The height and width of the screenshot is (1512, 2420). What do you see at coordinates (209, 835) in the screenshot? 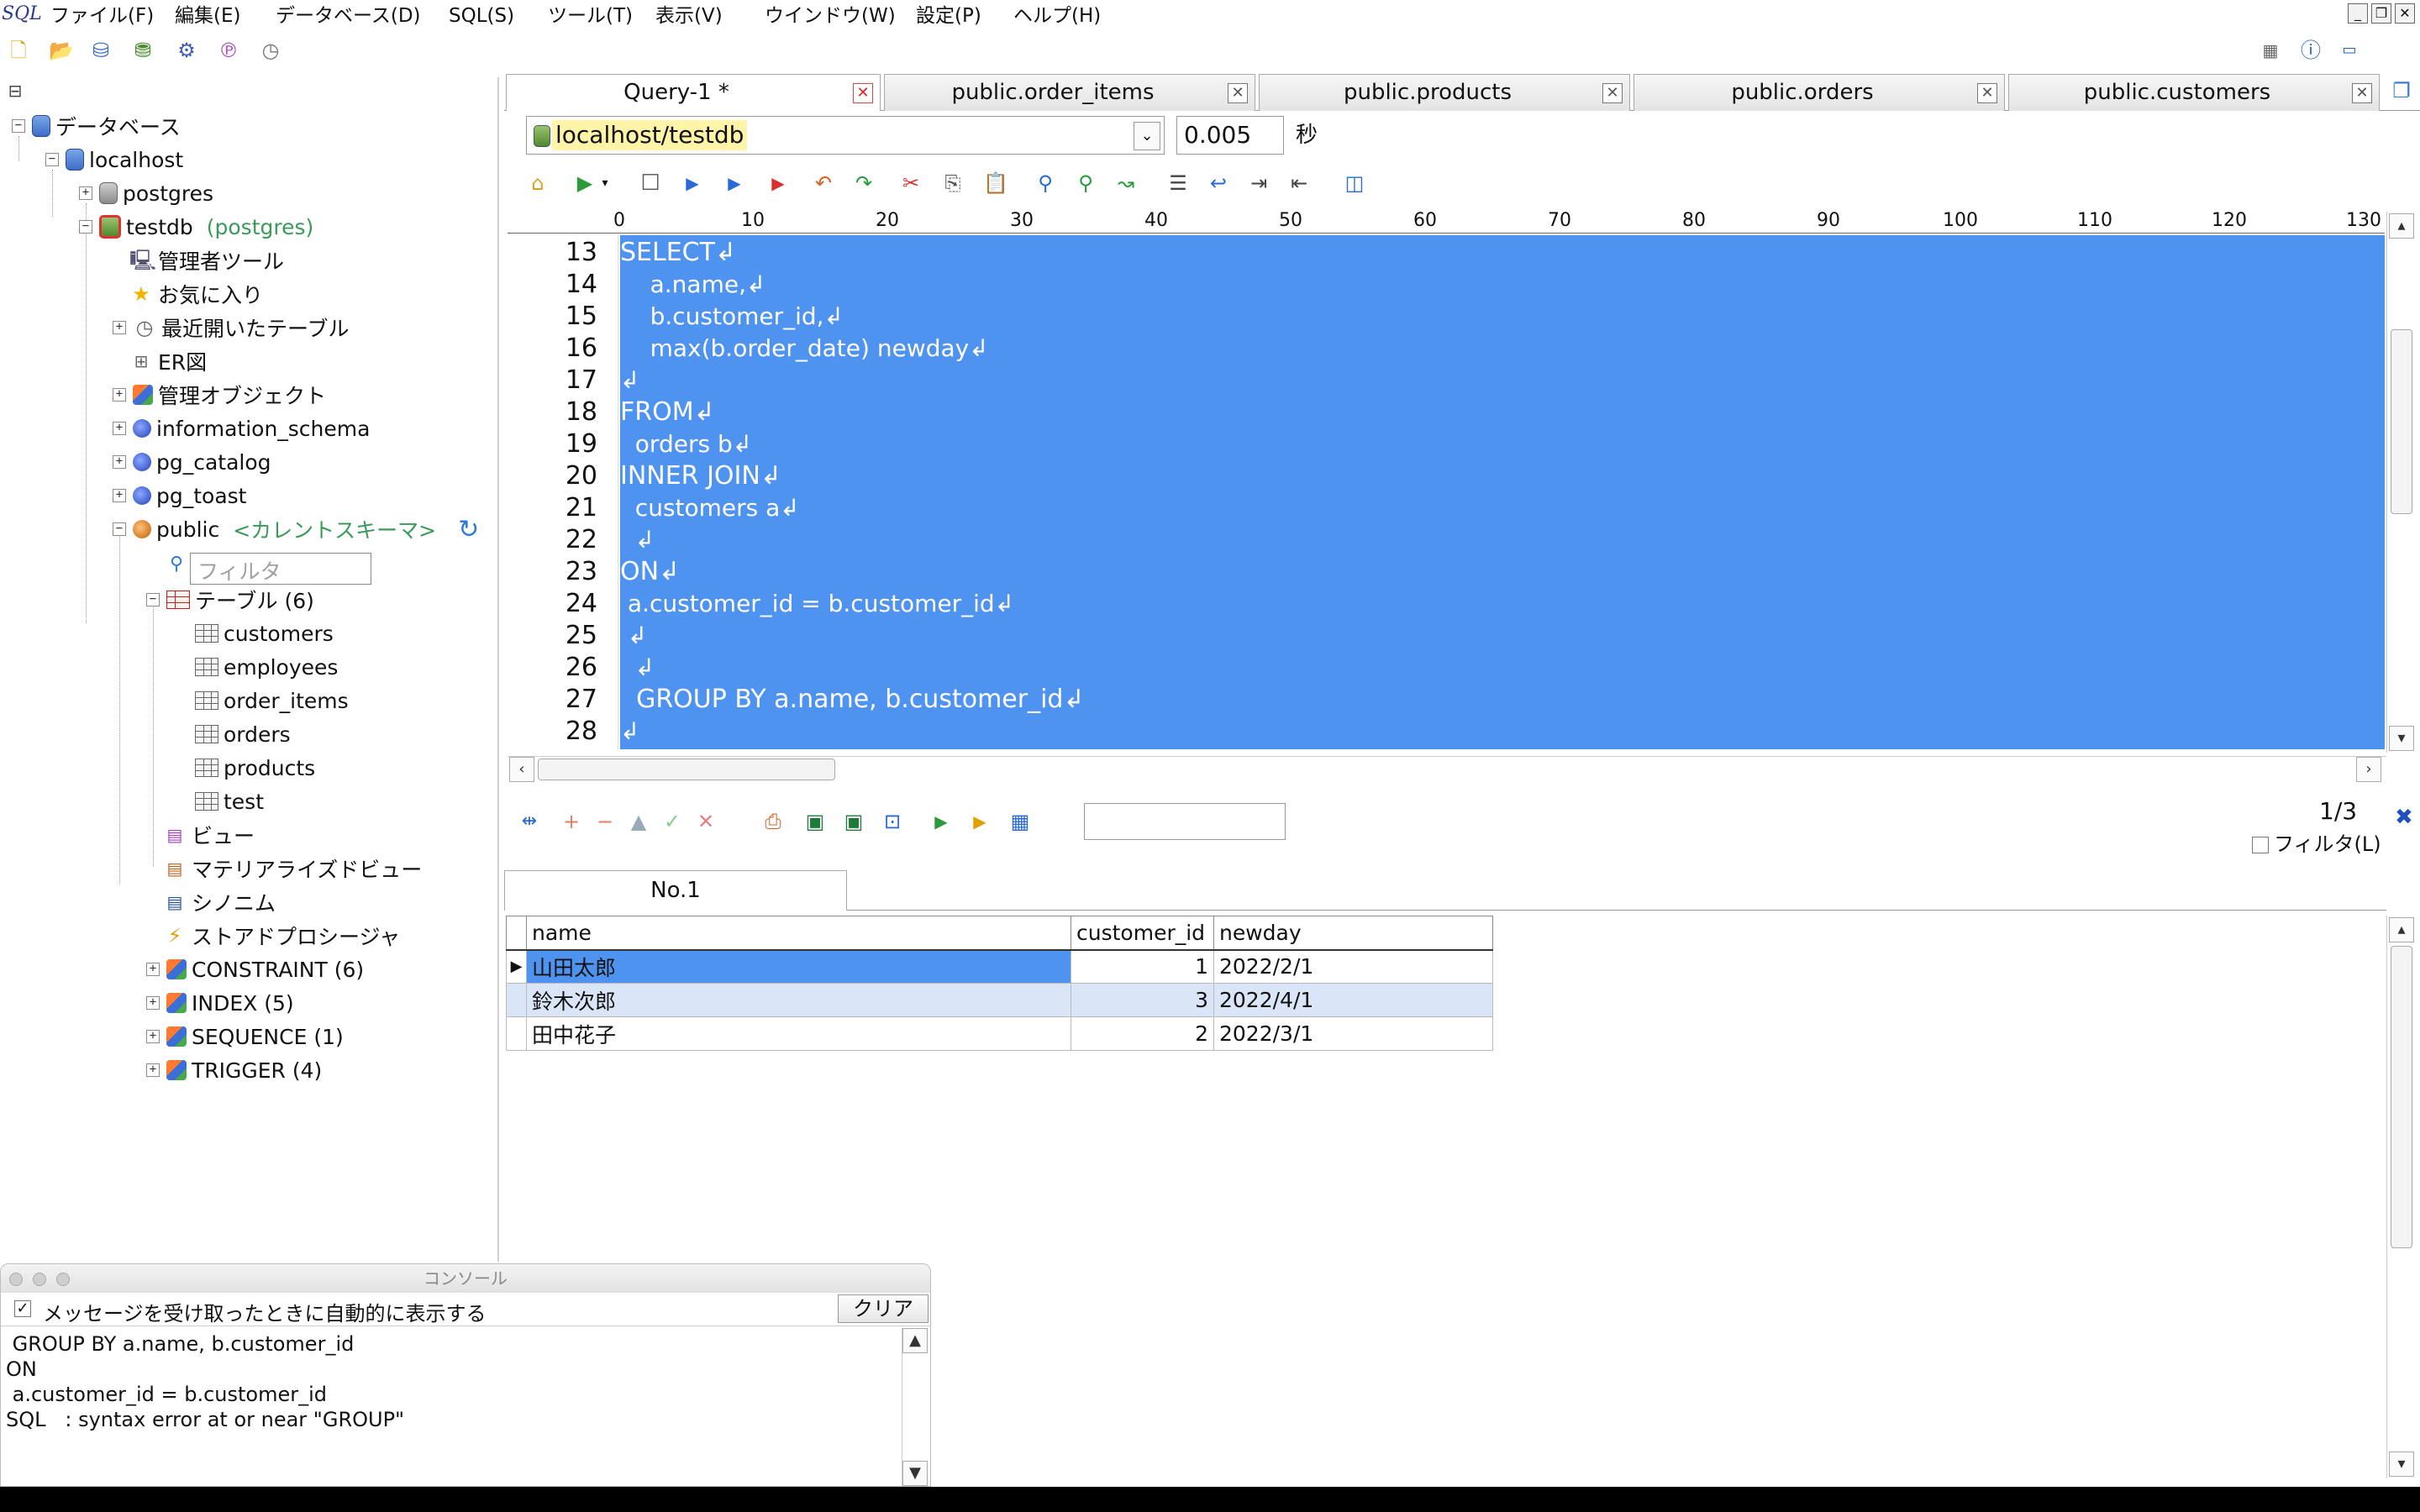
I see `tree-node-views: ▤ ビュー` at bounding box center [209, 835].